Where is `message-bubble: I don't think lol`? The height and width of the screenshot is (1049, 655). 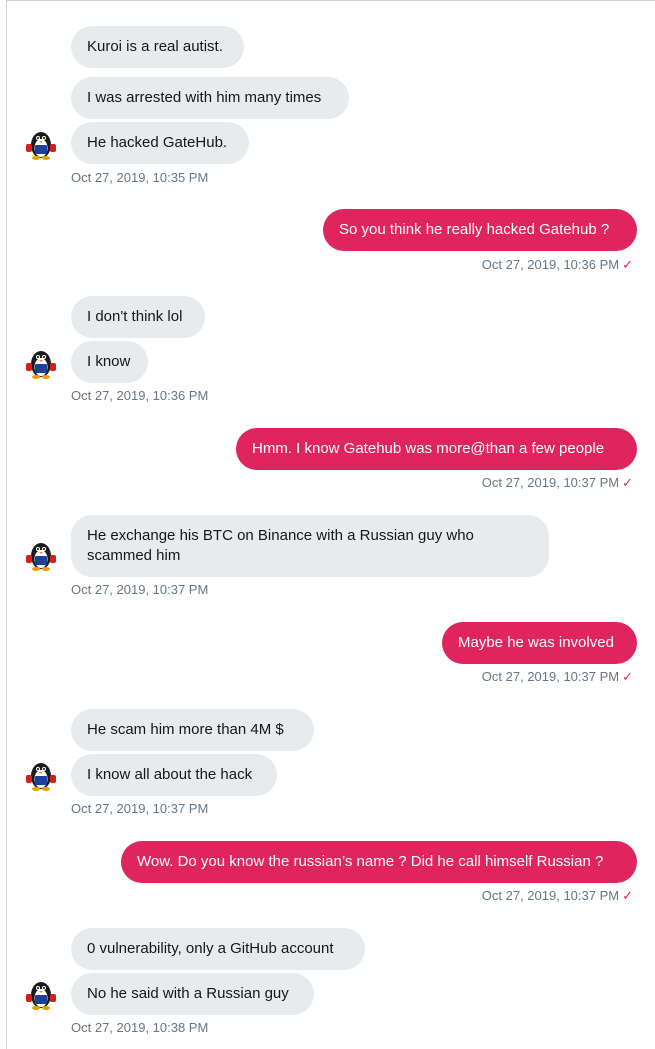 message-bubble: I don't think lol is located at coordinates (138, 317).